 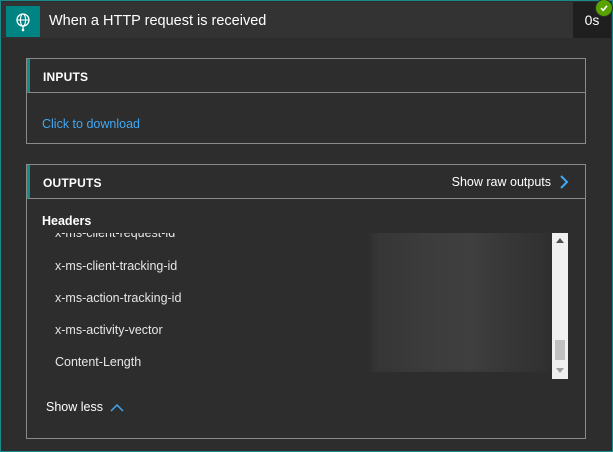 What do you see at coordinates (109, 330) in the screenshot?
I see `header-row: x-ms-activity-vector` at bounding box center [109, 330].